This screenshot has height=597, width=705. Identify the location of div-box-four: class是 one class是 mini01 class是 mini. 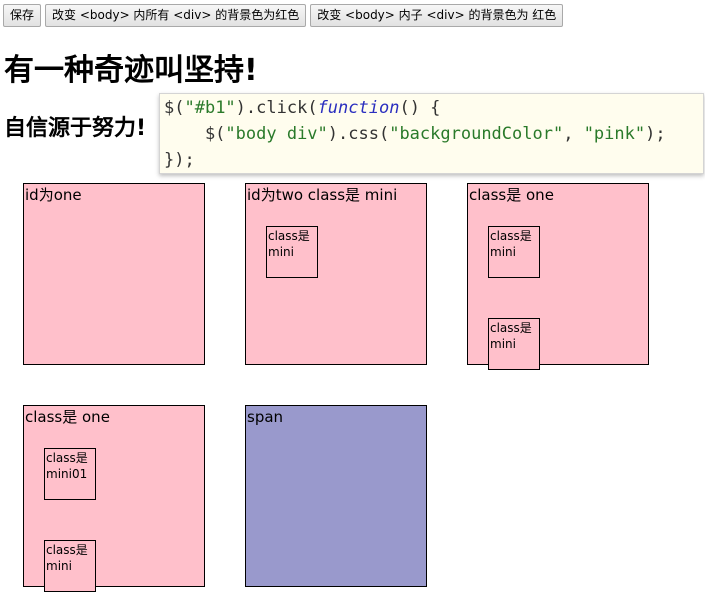
(114, 498).